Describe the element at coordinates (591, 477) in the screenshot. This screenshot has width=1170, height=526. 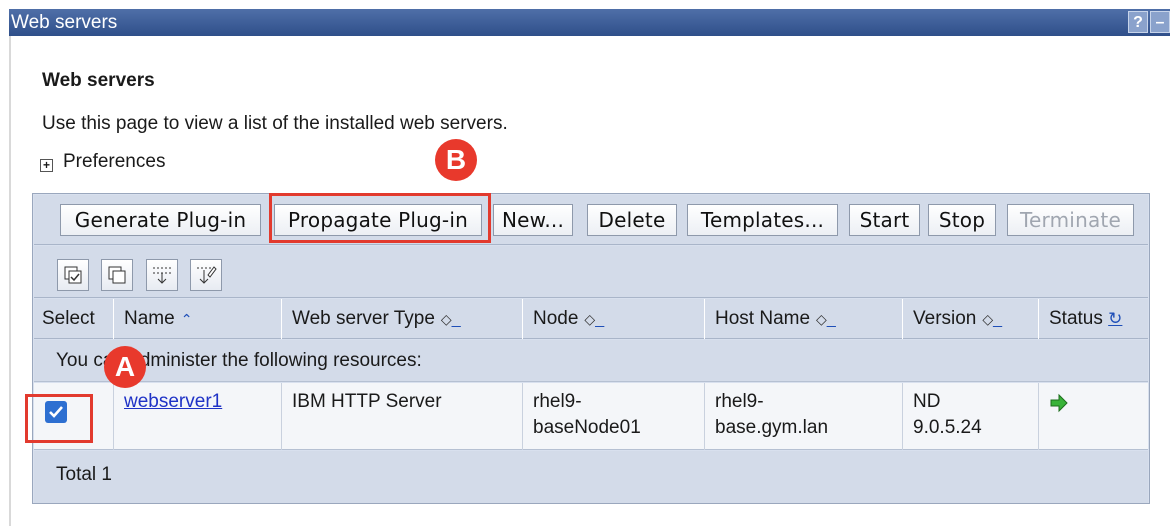
I see `total-row: Total 1` at that location.